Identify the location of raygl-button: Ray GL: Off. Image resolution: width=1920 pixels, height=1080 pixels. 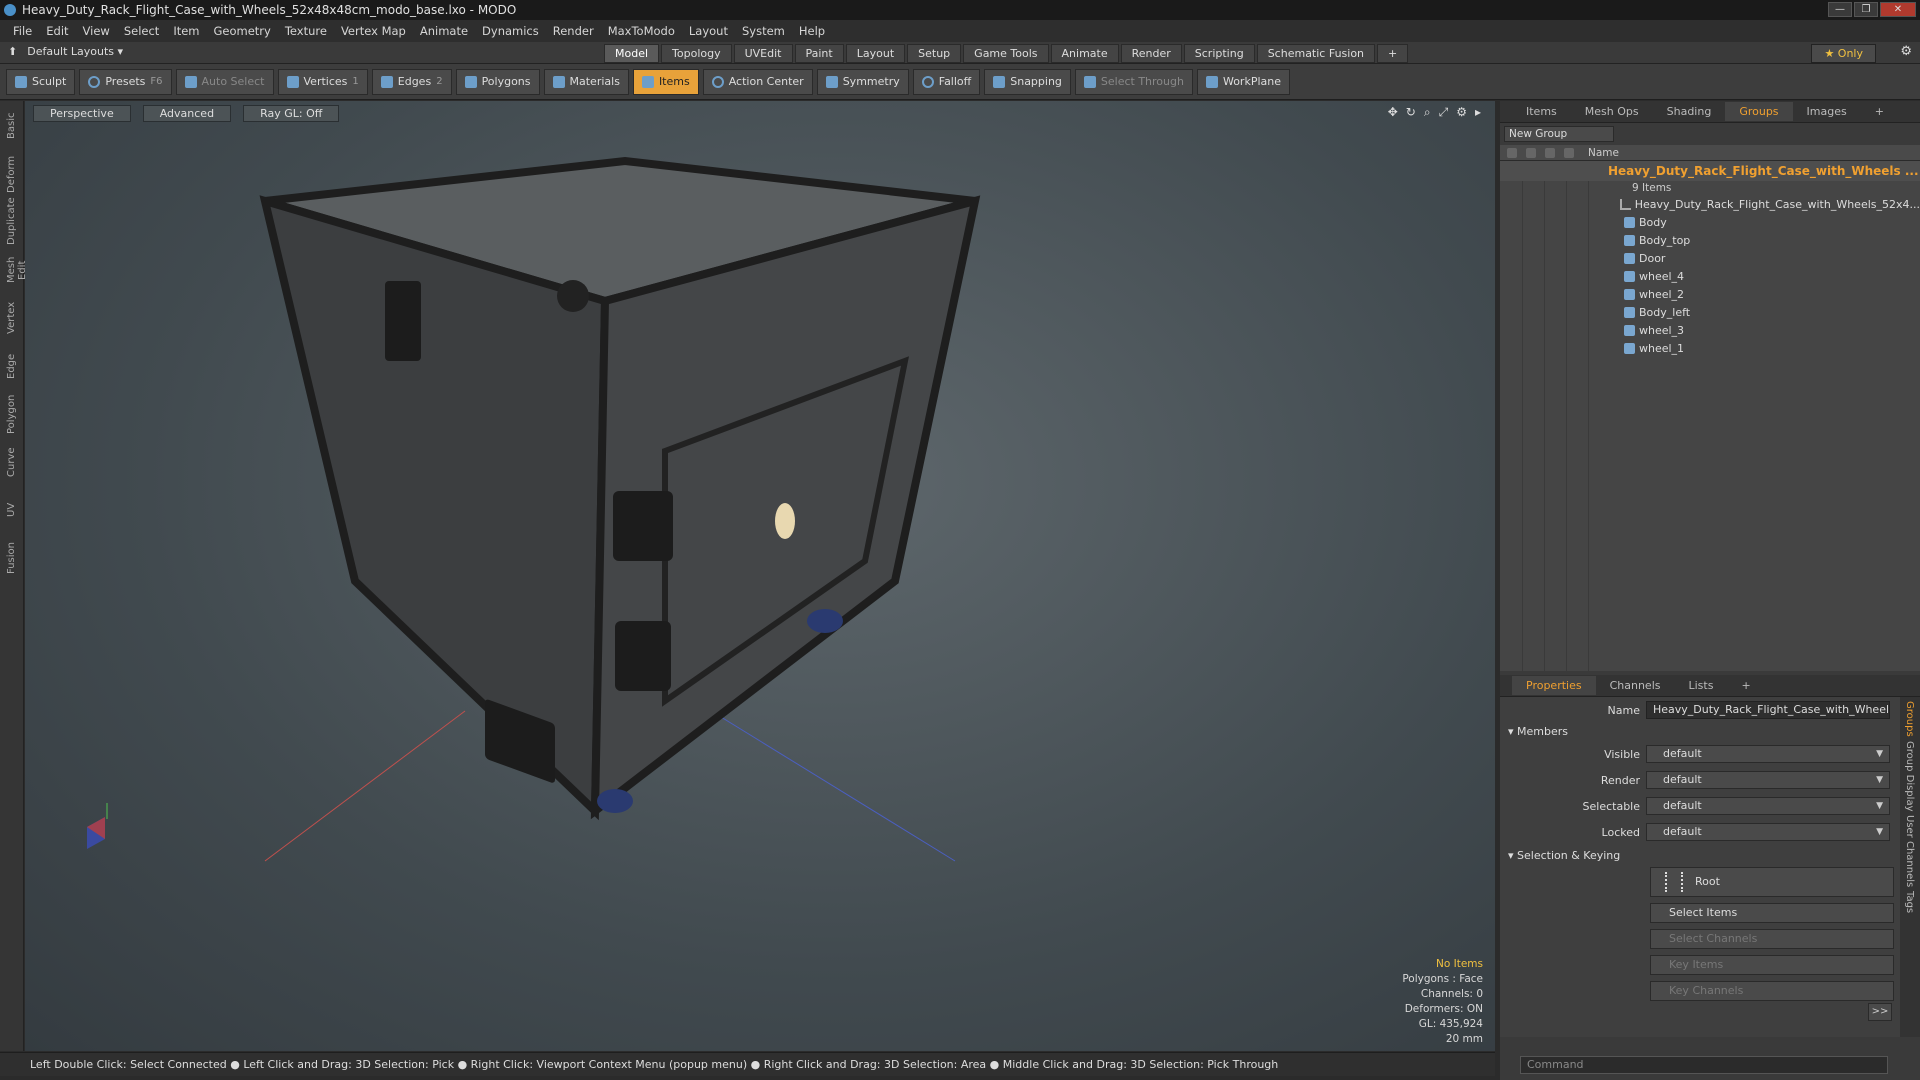
(291, 113).